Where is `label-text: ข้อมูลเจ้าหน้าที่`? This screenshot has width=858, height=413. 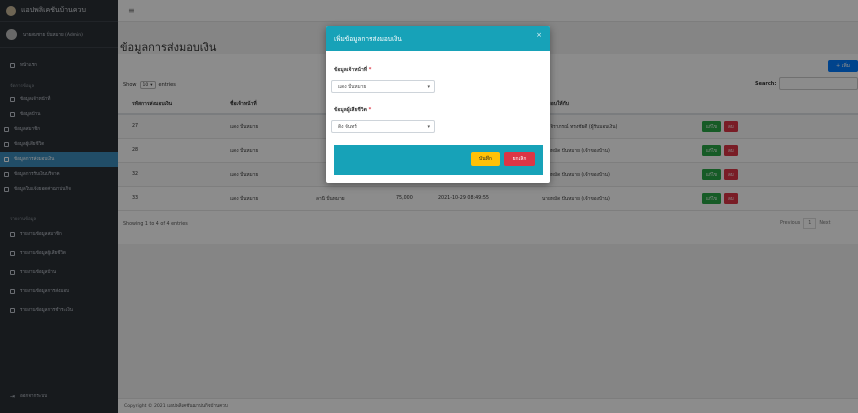
label-text: ข้อมูลเจ้าหน้าที่ is located at coordinates (351, 70).